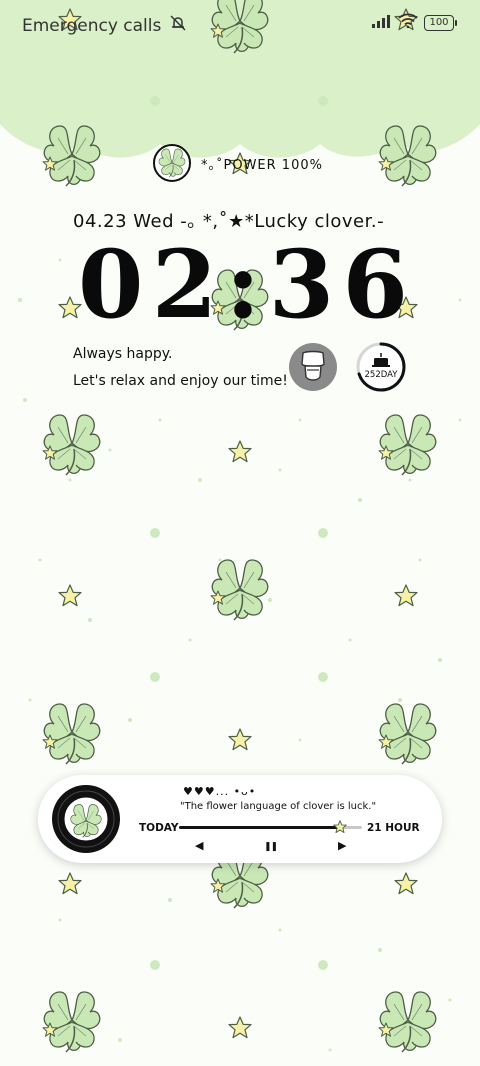 The image size is (480, 1066). What do you see at coordinates (178, 25) in the screenshot?
I see `mute-icon` at bounding box center [178, 25].